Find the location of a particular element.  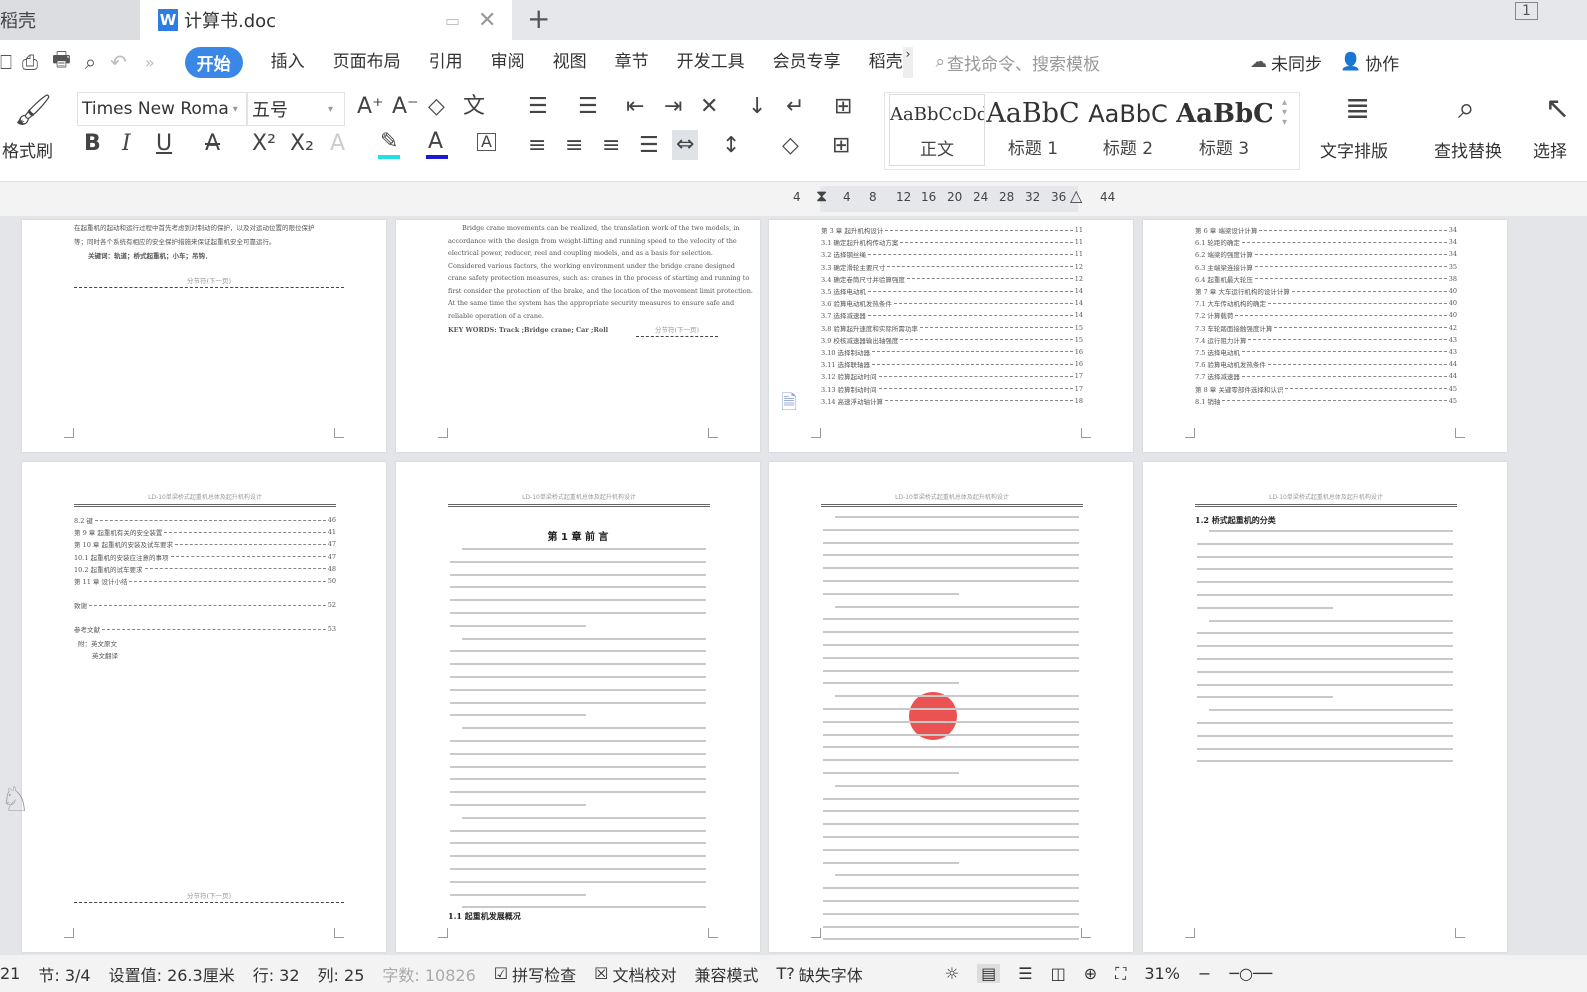

eye-protection-icon: ☼ is located at coordinates (952, 973).